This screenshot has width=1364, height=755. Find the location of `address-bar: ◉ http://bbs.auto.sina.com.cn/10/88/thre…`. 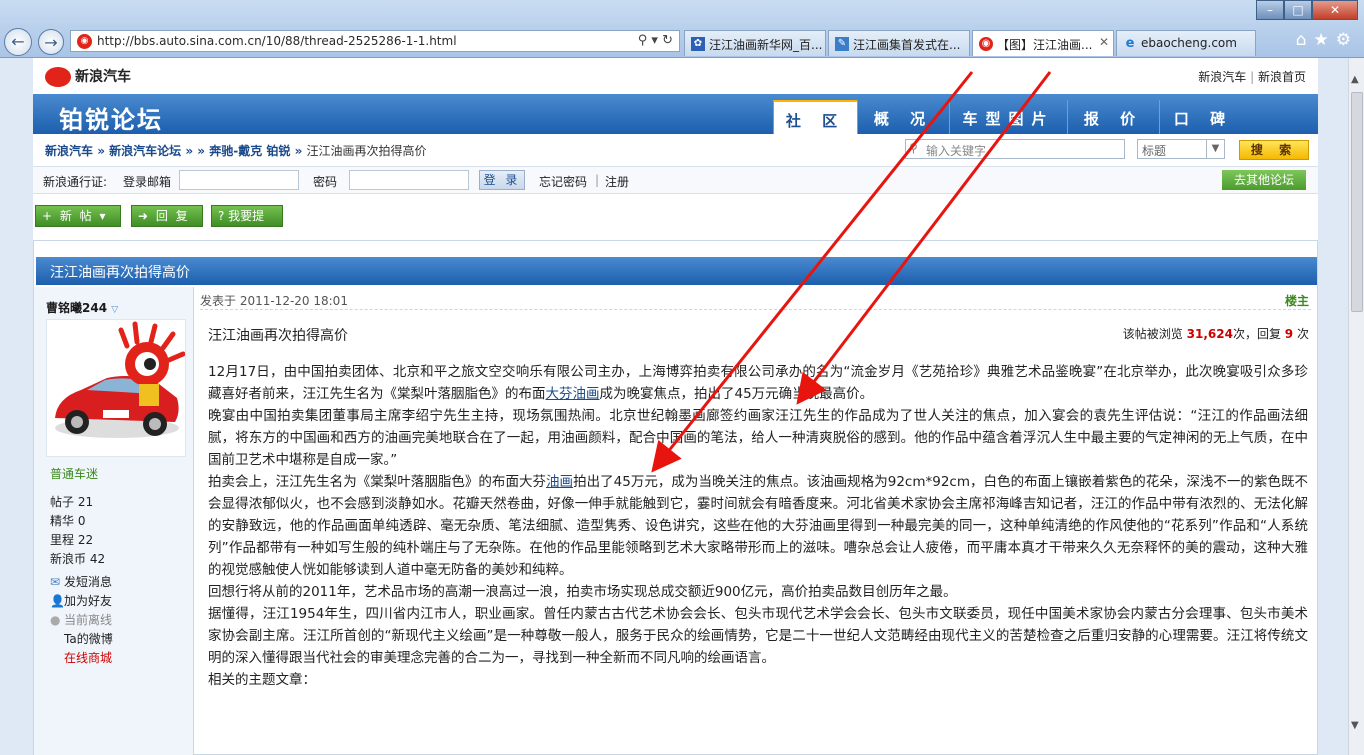

address-bar: ◉ http://bbs.auto.sina.com.cn/10/88/thre… is located at coordinates (375, 41).